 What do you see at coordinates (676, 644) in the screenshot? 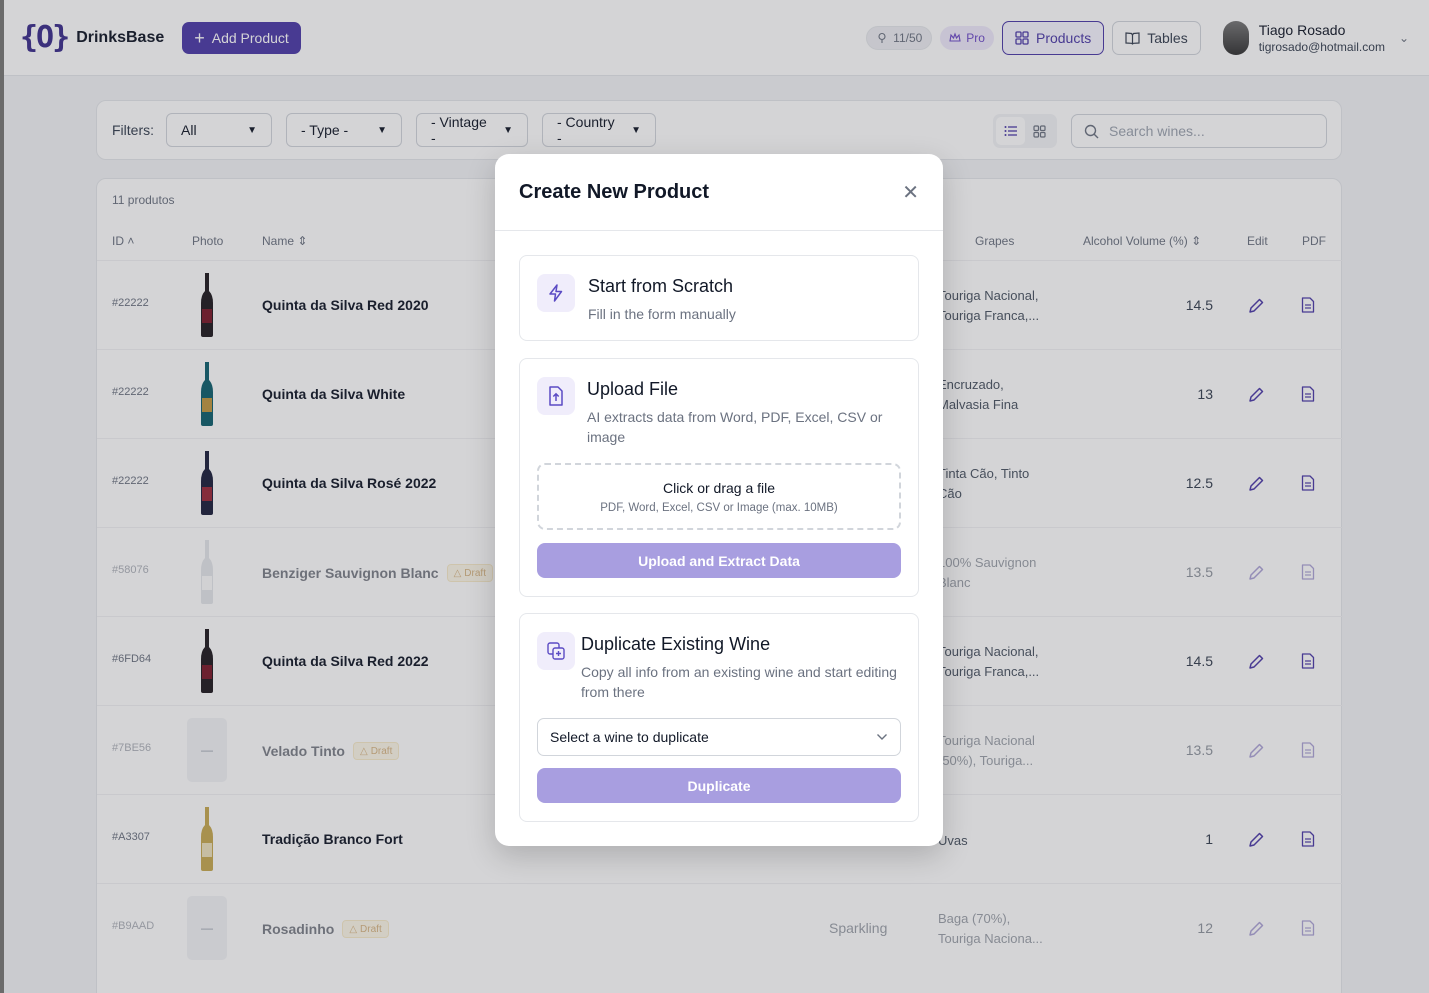
I see `duplicate-title: Duplicate Existing Wine` at bounding box center [676, 644].